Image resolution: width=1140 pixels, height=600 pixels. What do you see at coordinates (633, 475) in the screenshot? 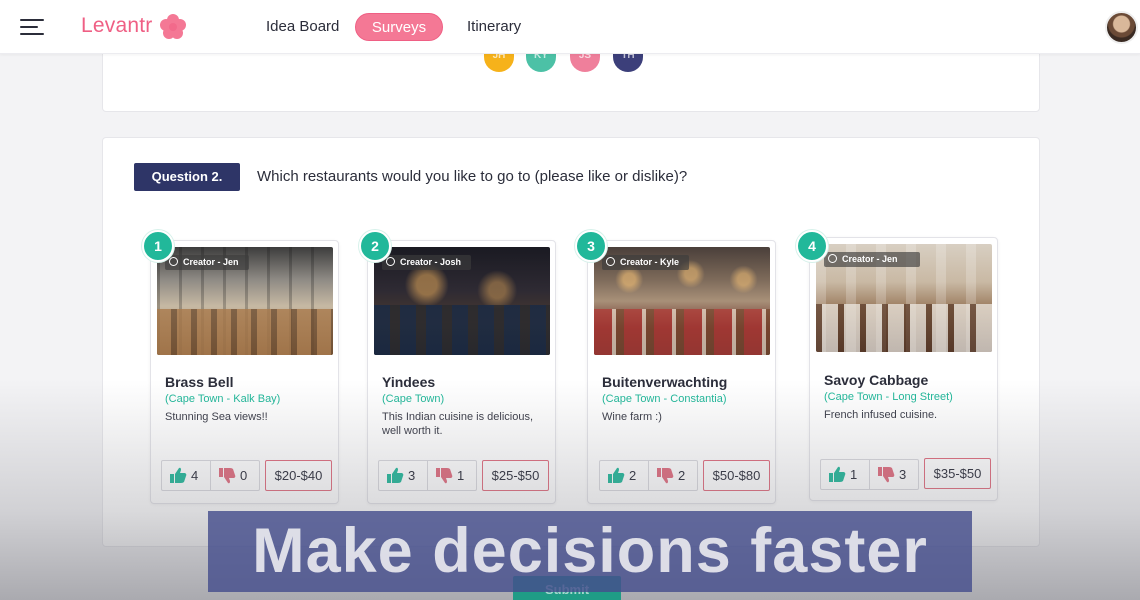
I see `like-count: 2` at bounding box center [633, 475].